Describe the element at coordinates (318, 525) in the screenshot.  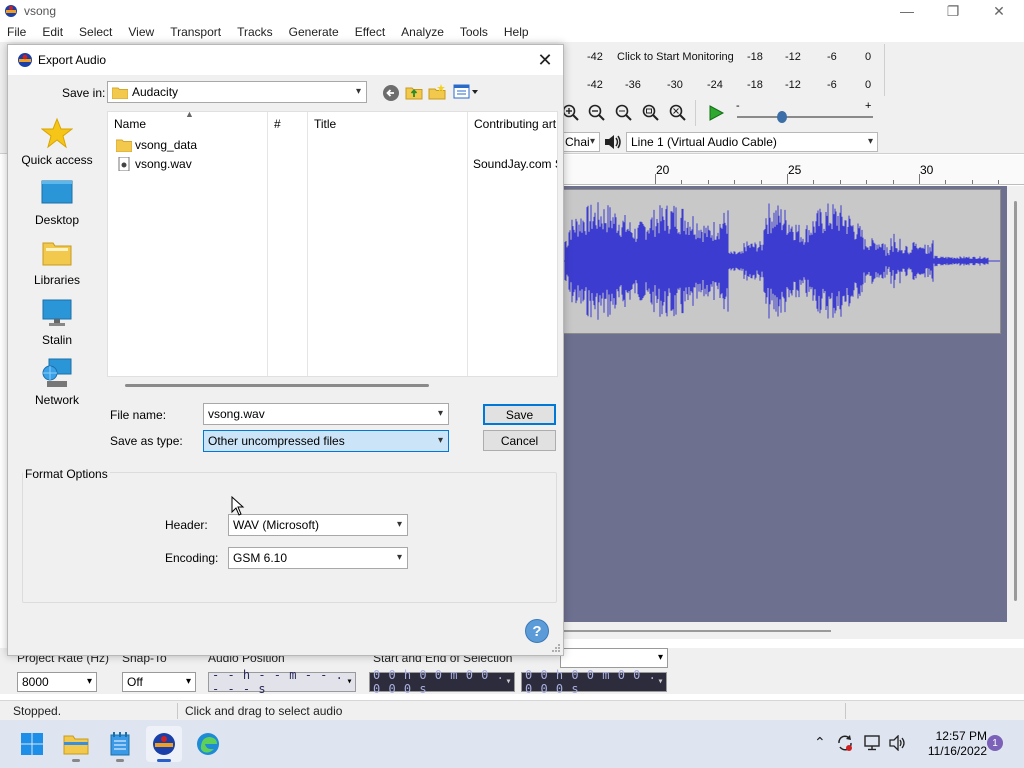
I see `header-select: WAV (Microsoft) ▾` at that location.